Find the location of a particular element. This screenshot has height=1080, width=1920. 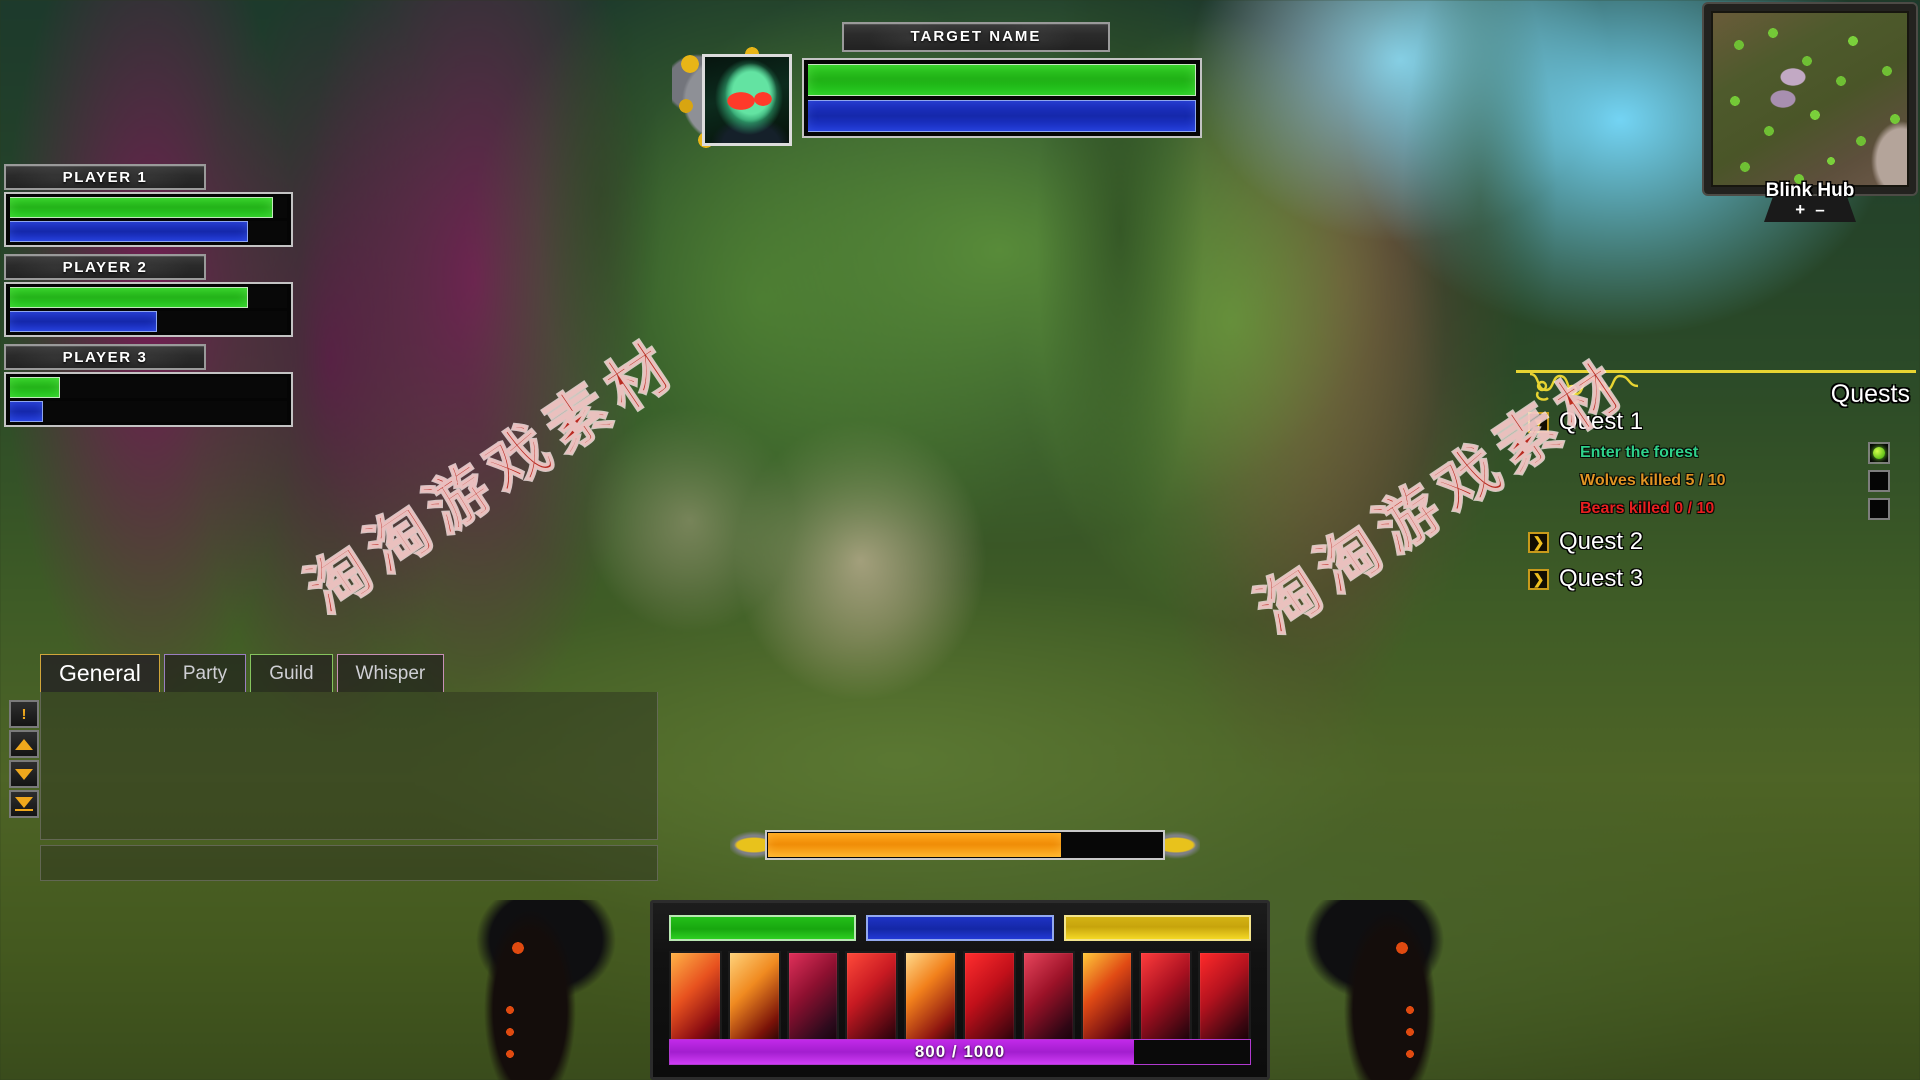

tab-general: General is located at coordinates (100, 673).